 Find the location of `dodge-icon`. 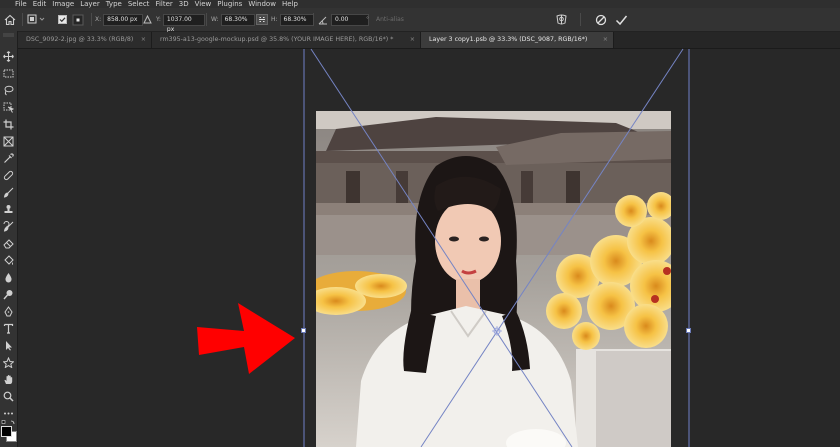

dodge-icon is located at coordinates (8, 295).